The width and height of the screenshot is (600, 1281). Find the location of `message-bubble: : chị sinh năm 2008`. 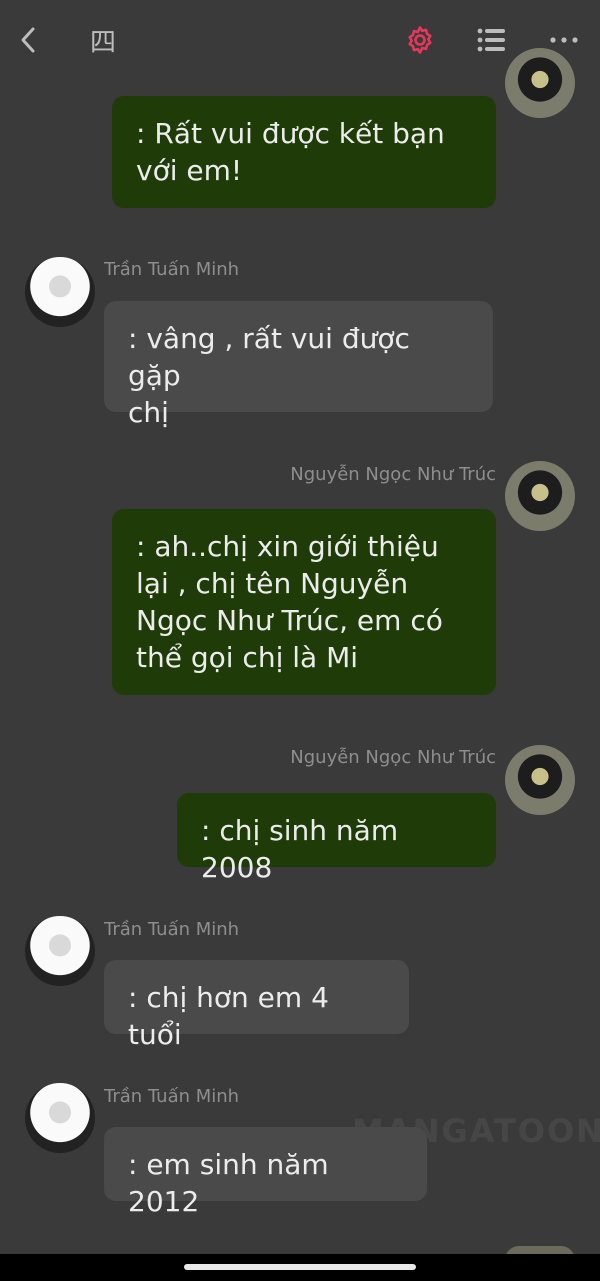

message-bubble: : chị sinh năm 2008 is located at coordinates (336, 838).